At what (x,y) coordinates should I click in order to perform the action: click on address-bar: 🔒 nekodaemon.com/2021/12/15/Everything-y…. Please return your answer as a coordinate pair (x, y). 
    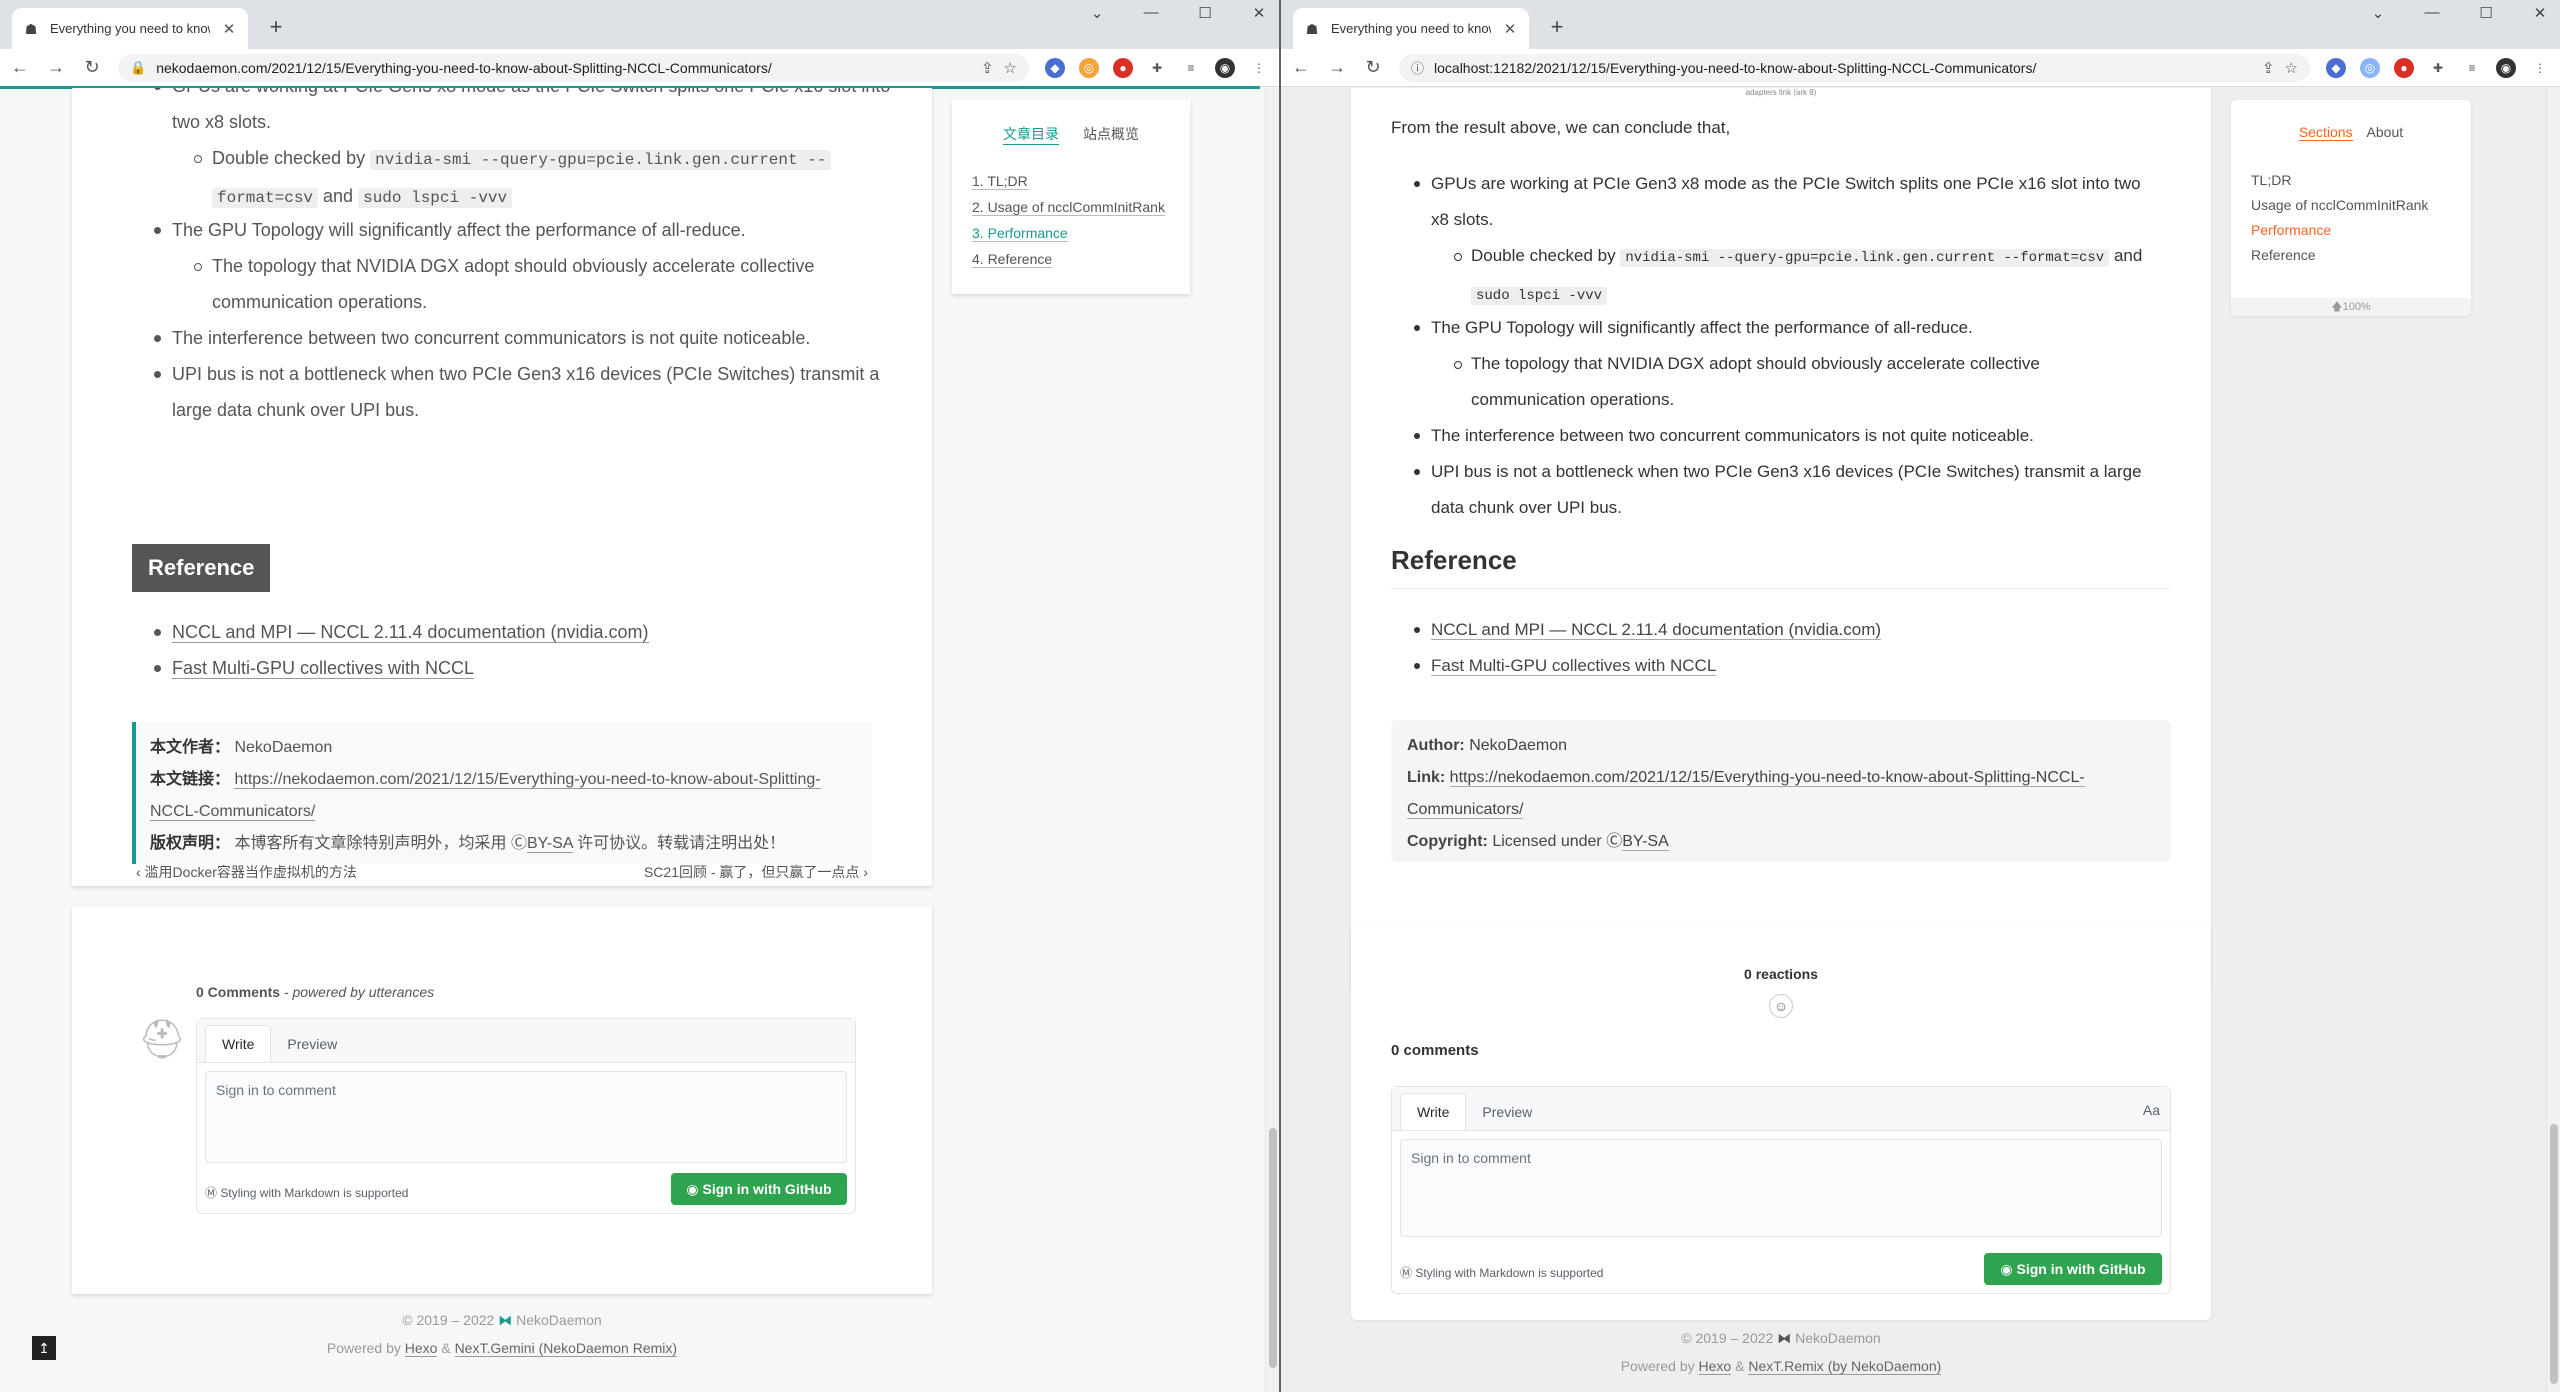
    Looking at the image, I should click on (573, 67).